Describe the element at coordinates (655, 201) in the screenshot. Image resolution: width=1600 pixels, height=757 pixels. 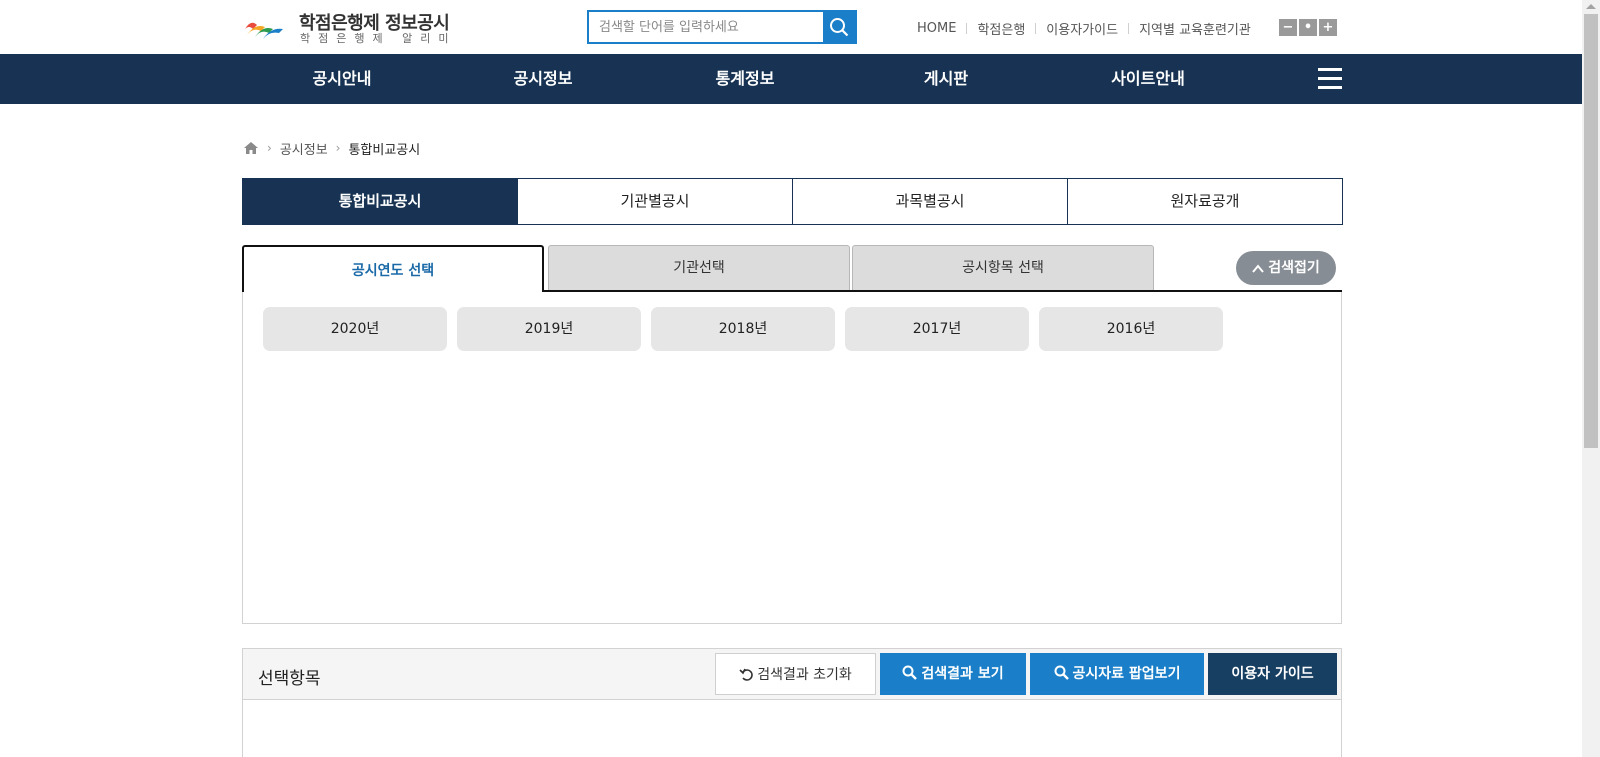
I see `tab-by-institution: 기관별공시` at that location.